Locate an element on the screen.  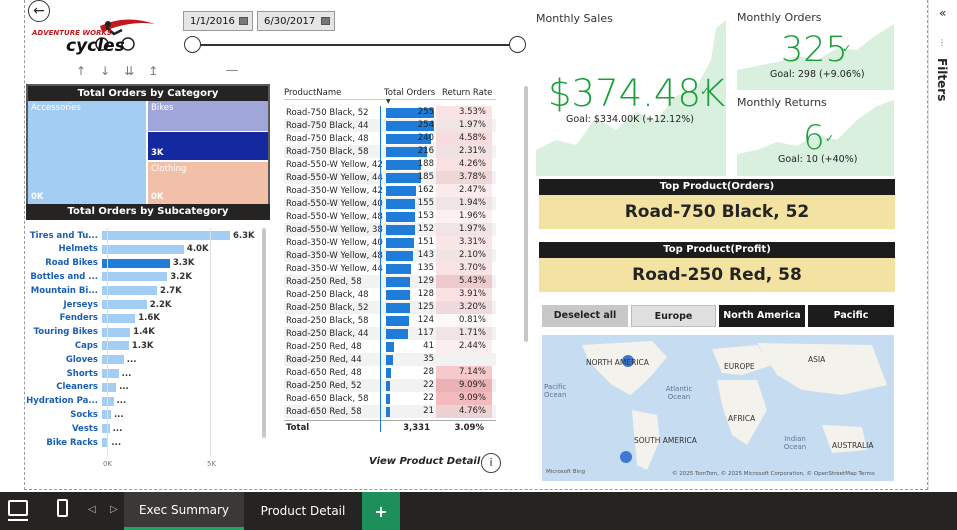
tab-exec-summary: Exec Summary is located at coordinates (184, 511).